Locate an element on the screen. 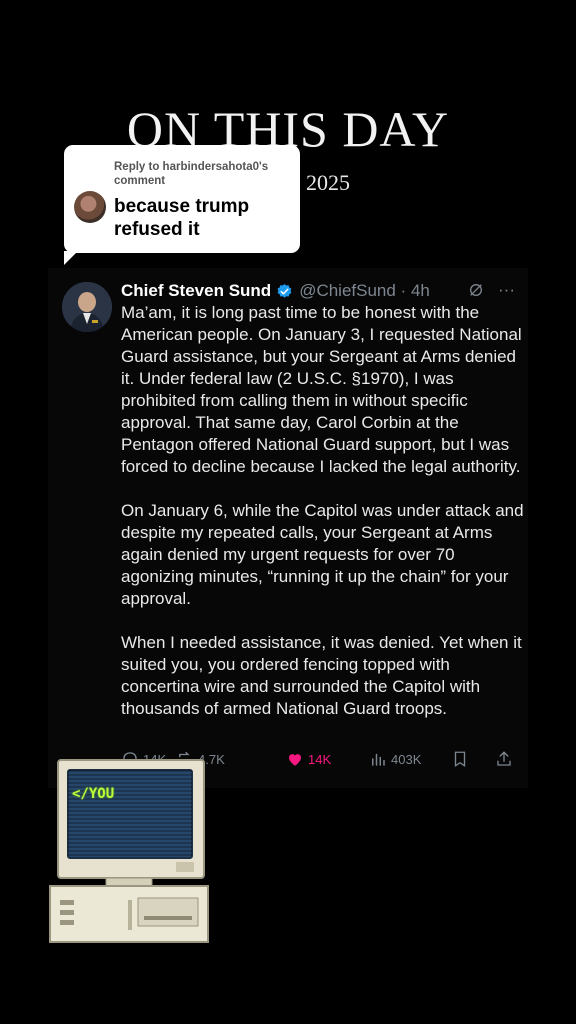  views-chart-icon is located at coordinates (378, 759).